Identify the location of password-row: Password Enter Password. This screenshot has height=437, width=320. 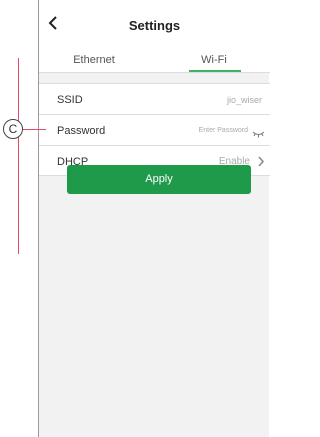
(154, 129).